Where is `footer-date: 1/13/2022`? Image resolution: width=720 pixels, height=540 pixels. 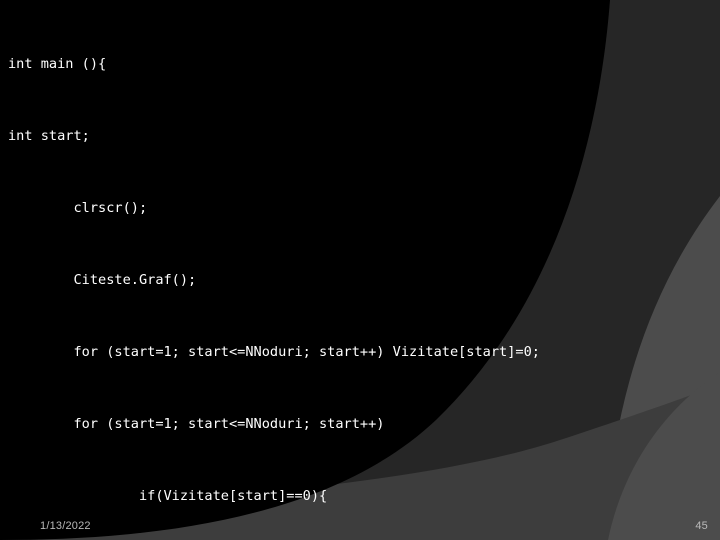 footer-date: 1/13/2022 is located at coordinates (65, 526).